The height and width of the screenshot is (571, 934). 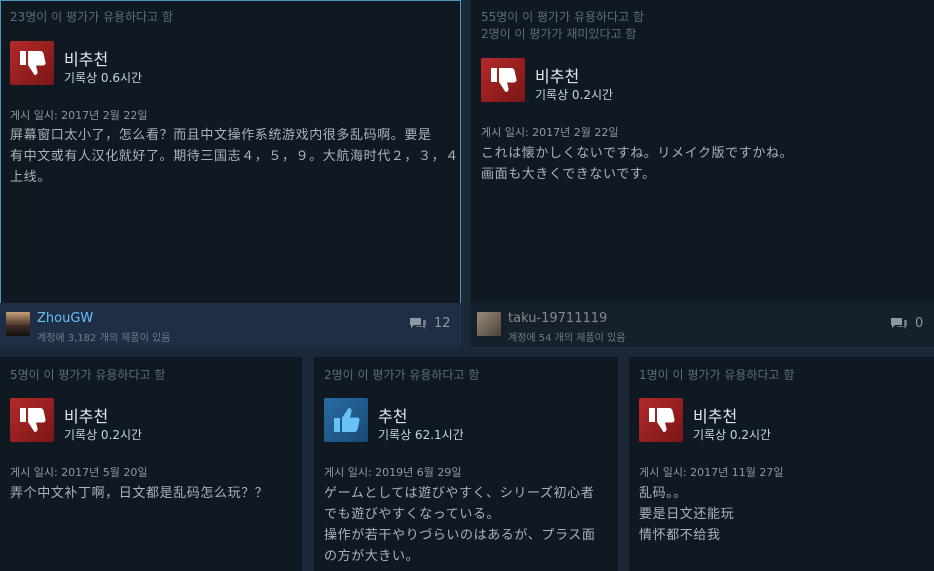 I want to click on helpful-count: 1명이 이 평가가 유용하다고 함, so click(x=717, y=375).